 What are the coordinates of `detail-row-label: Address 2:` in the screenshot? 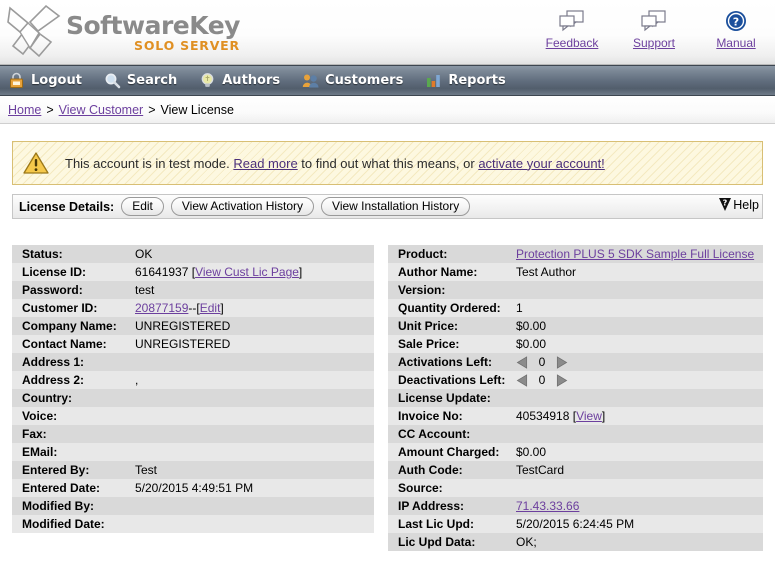 It's located at (53, 380).